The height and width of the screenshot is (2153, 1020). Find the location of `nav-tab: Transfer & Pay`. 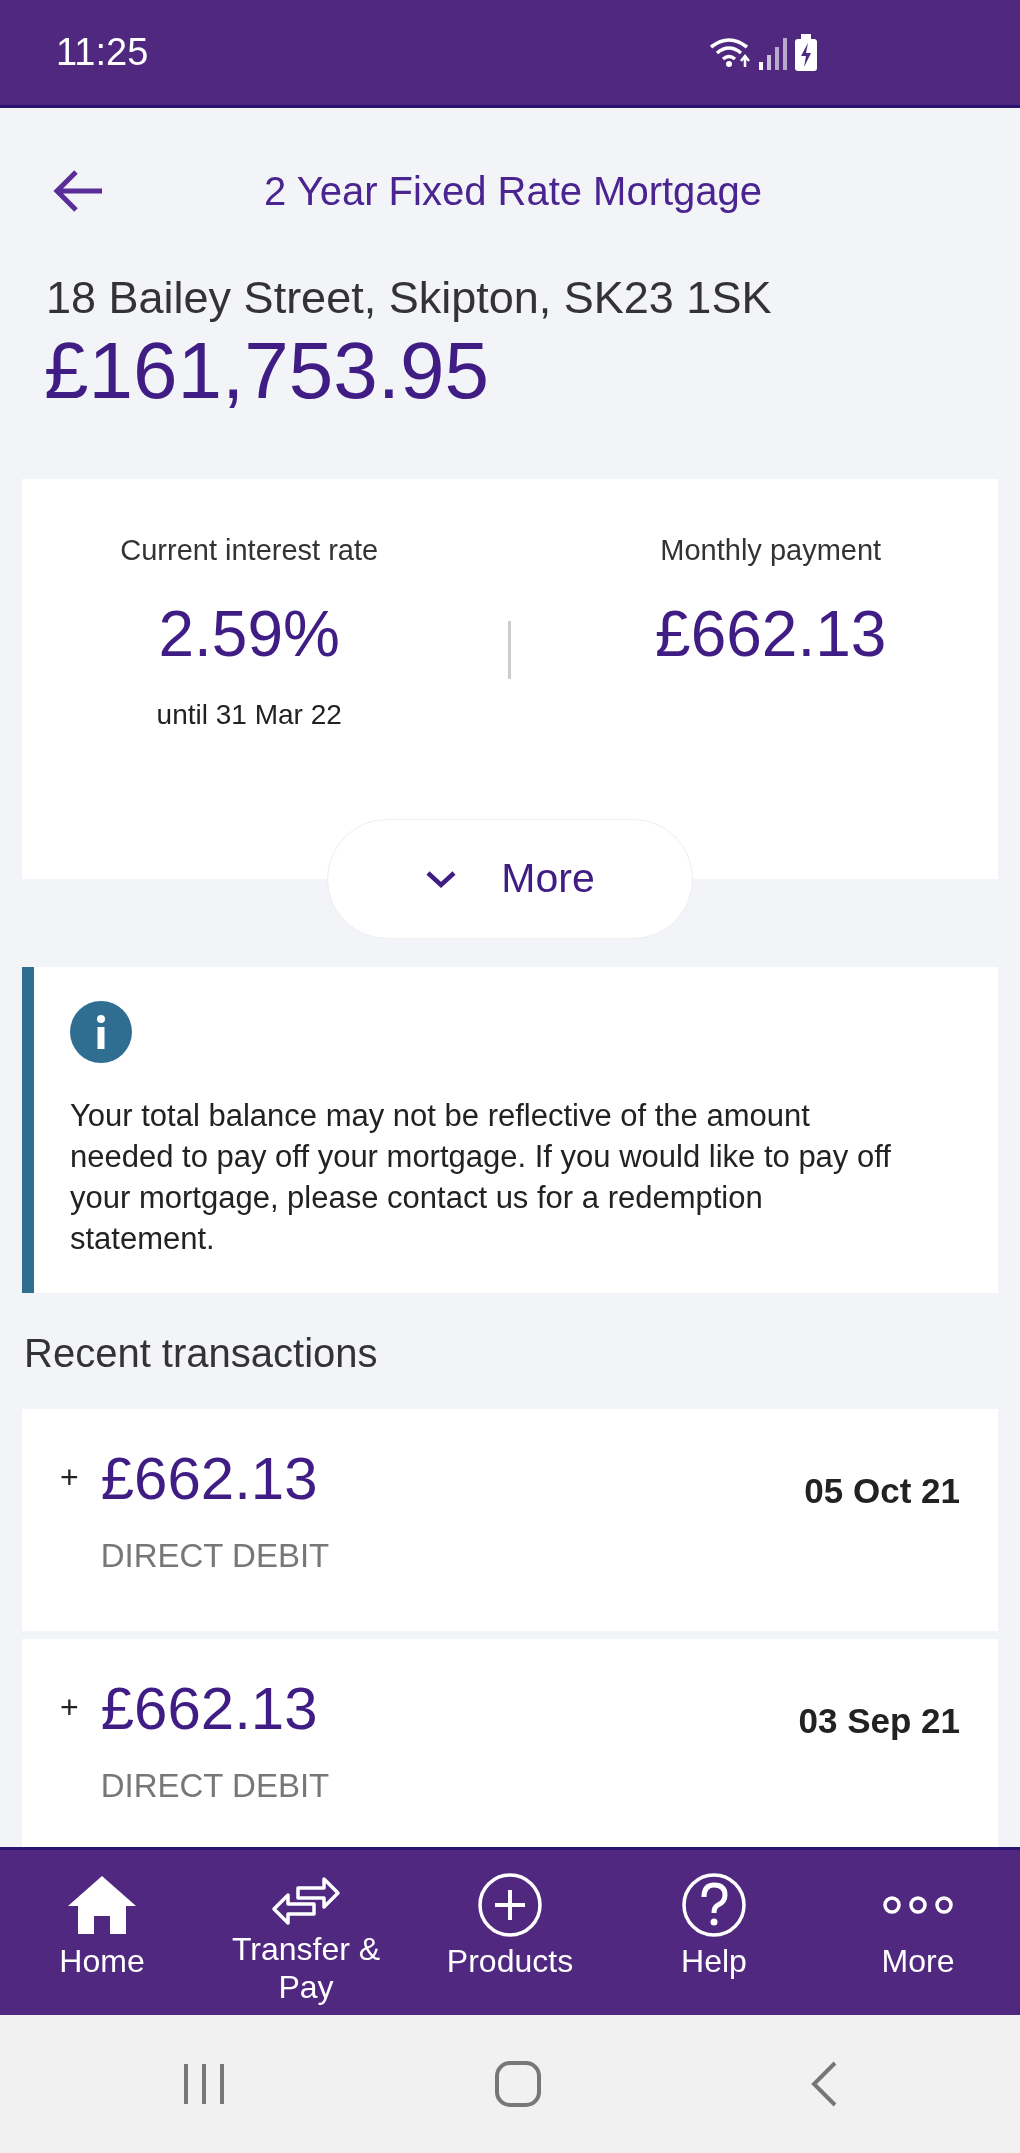

nav-tab: Transfer & Pay is located at coordinates (306, 1932).